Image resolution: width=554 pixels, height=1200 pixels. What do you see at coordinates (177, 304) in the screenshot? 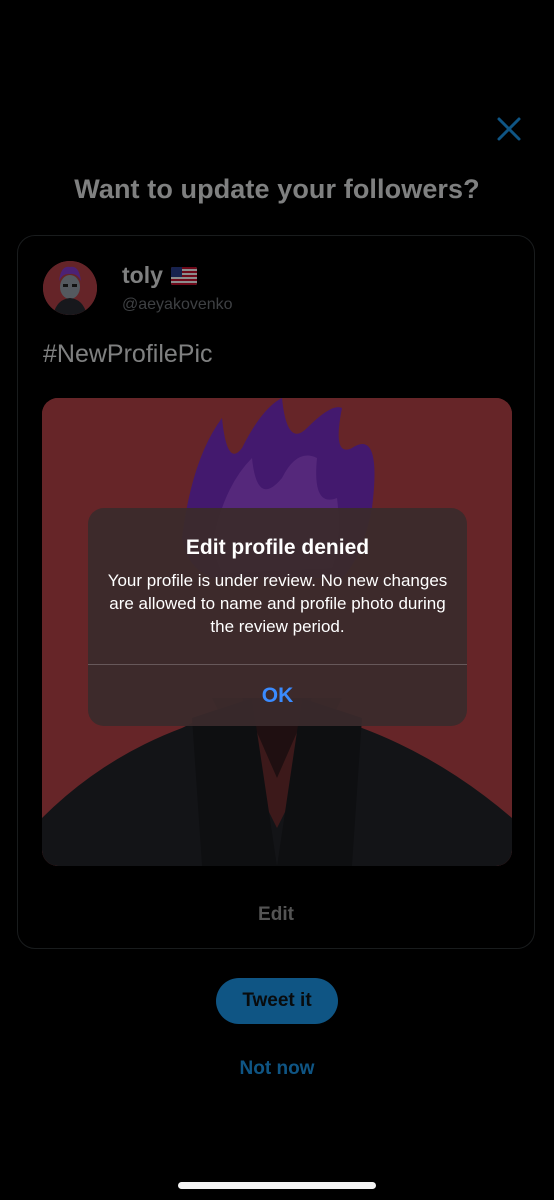
I see `user-handle: @aeyakovenko` at bounding box center [177, 304].